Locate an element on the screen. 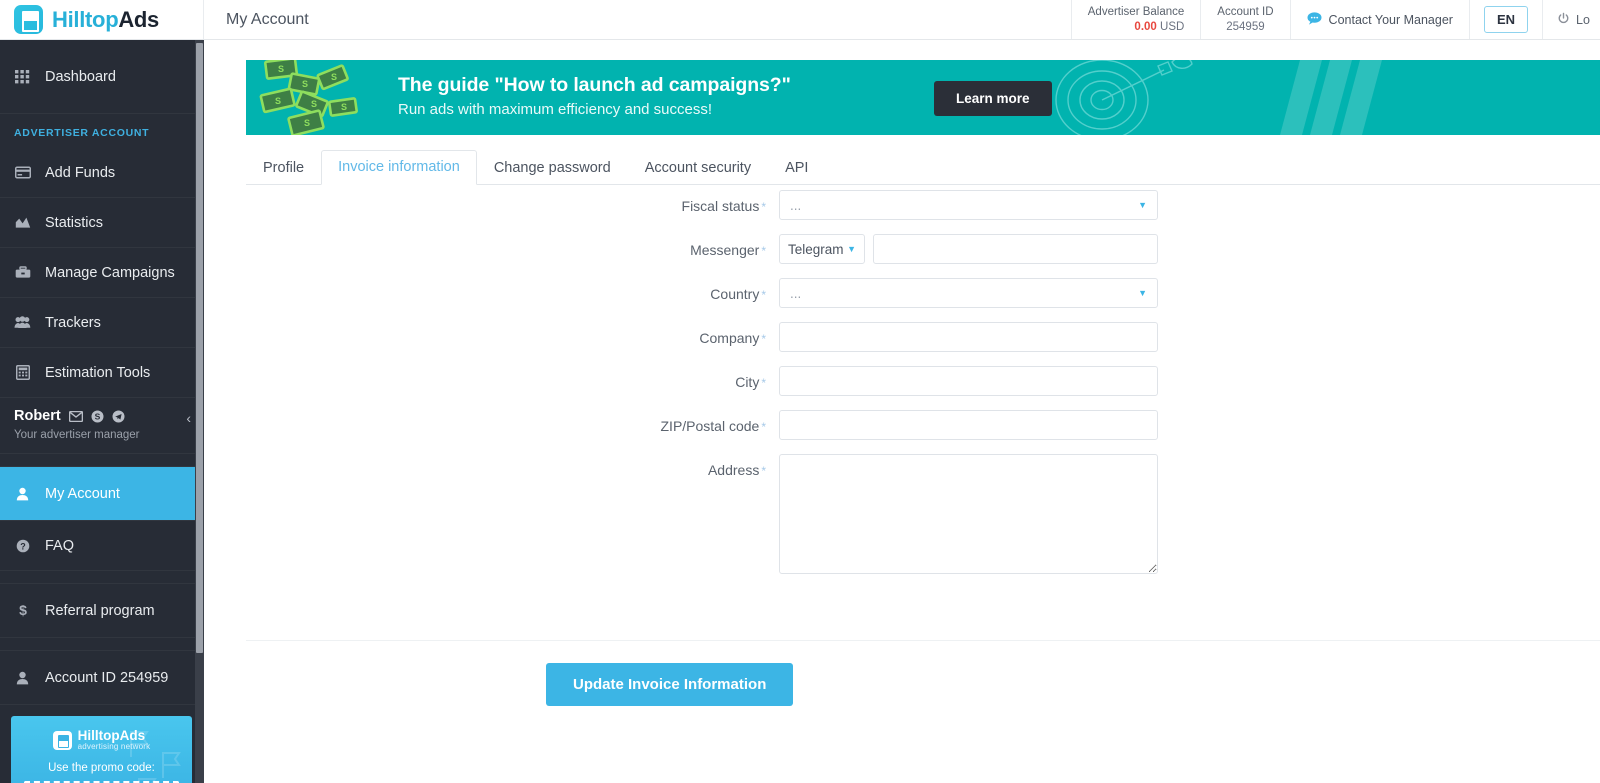 This screenshot has width=1600, height=783. user-icon is located at coordinates (22, 494).